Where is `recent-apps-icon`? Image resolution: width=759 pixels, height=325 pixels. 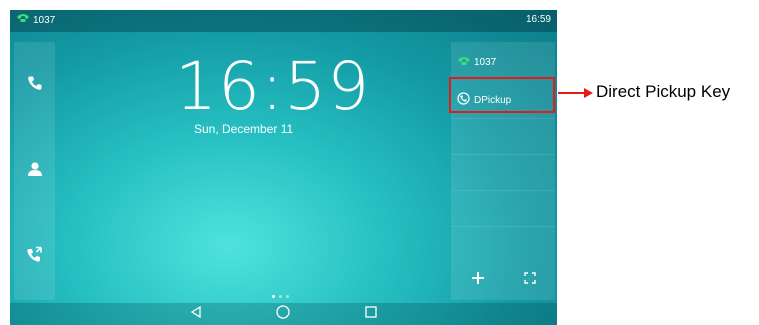
recent-apps-icon is located at coordinates (371, 314).